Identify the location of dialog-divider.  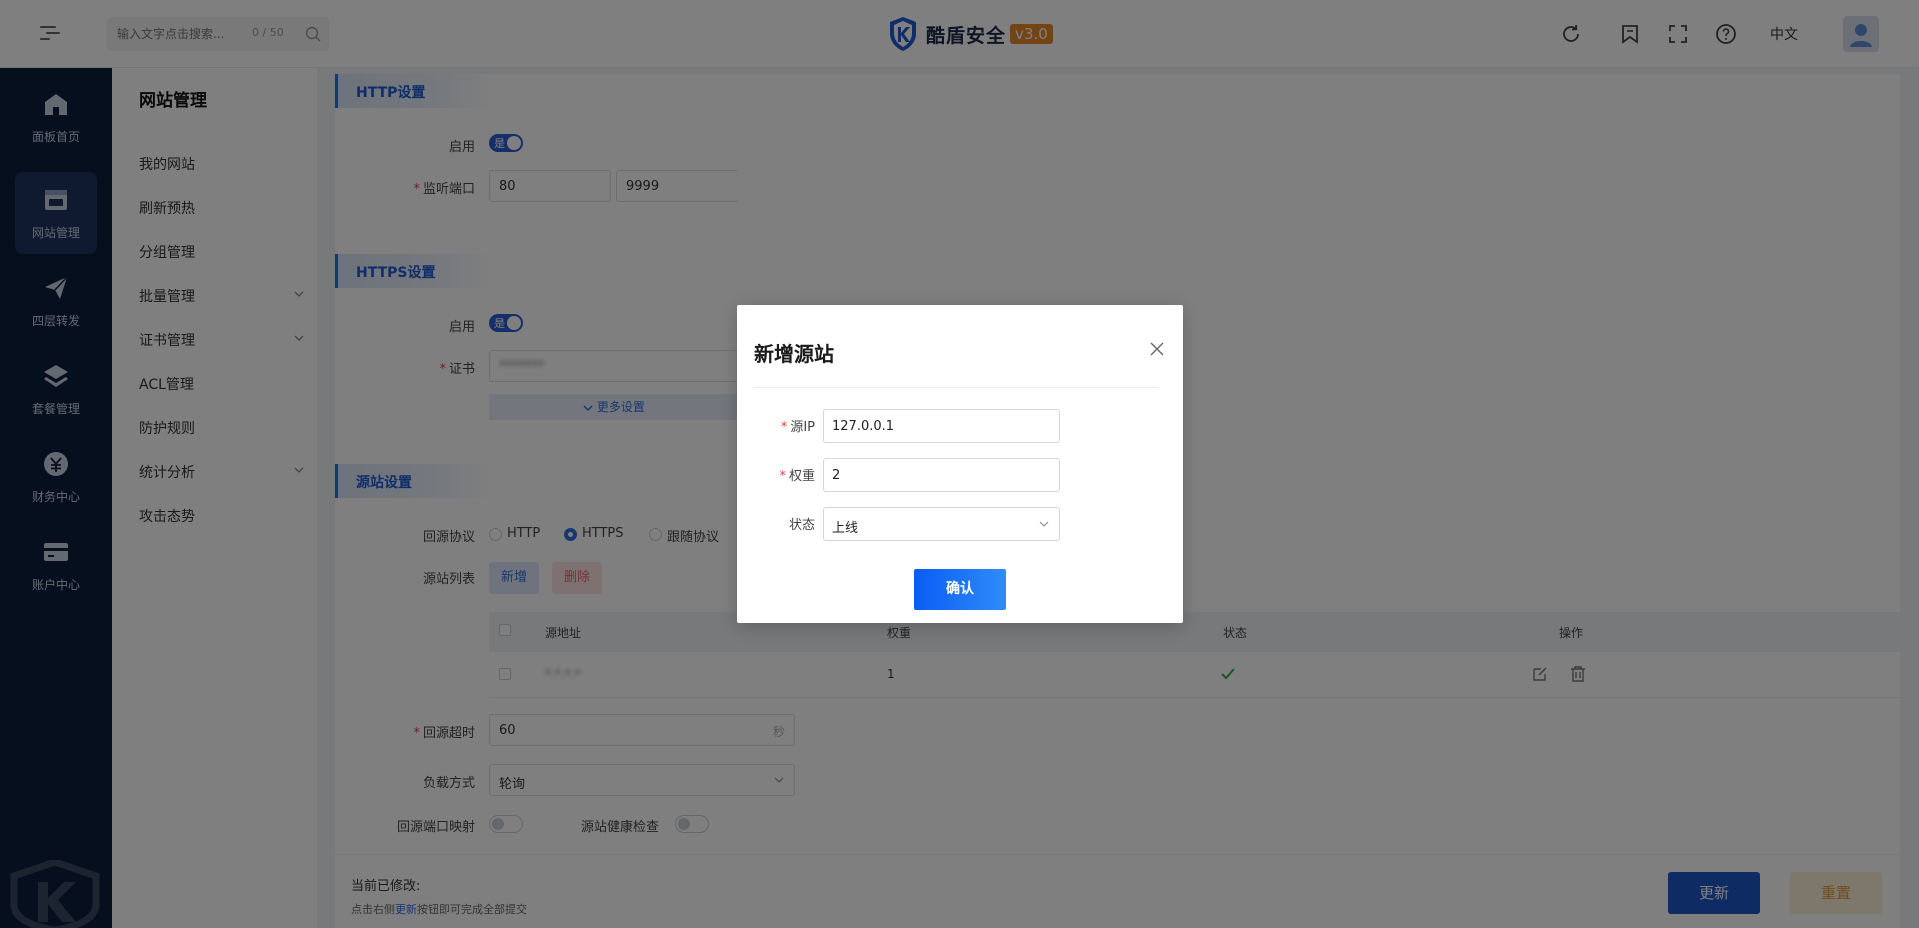
(956, 387).